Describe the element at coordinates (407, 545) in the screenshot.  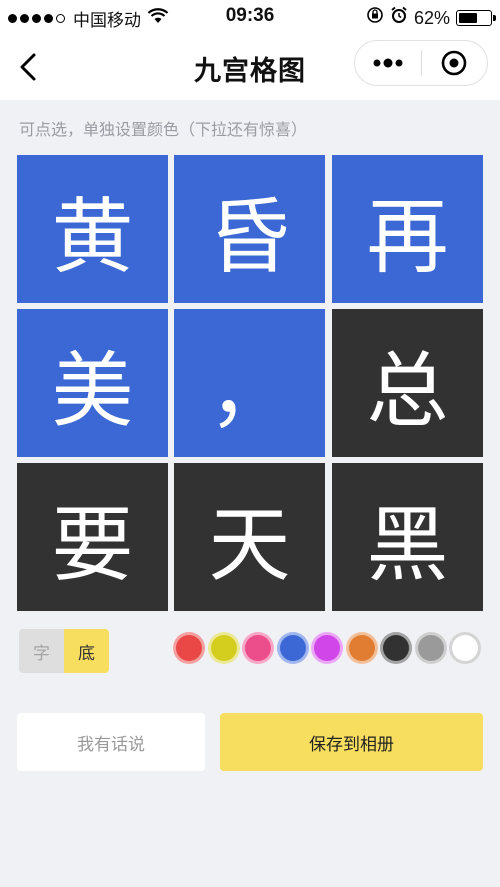
I see `cell-char: 黑` at that location.